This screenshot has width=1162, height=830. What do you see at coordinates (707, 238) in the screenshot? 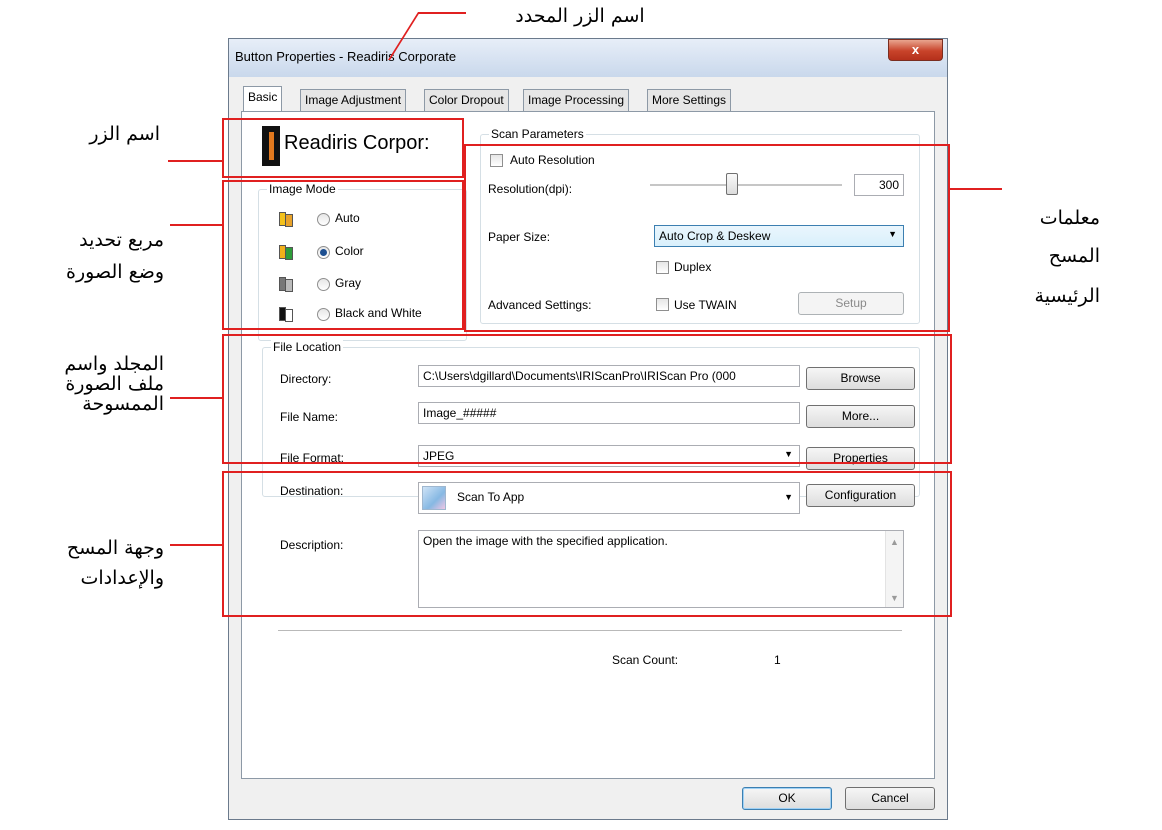
I see `scan-parameters-highlight` at bounding box center [707, 238].